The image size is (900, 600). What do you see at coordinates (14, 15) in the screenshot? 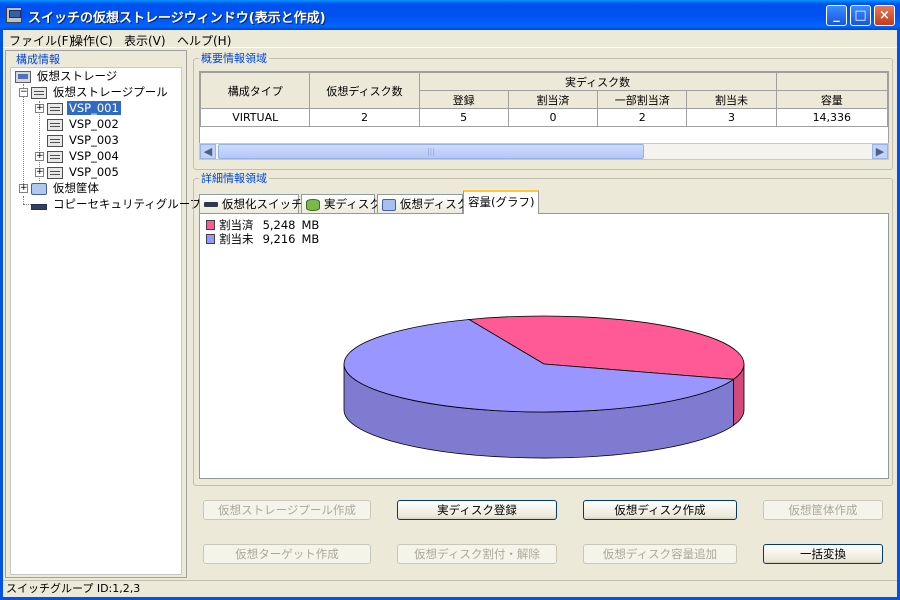
I see `app-icon` at bounding box center [14, 15].